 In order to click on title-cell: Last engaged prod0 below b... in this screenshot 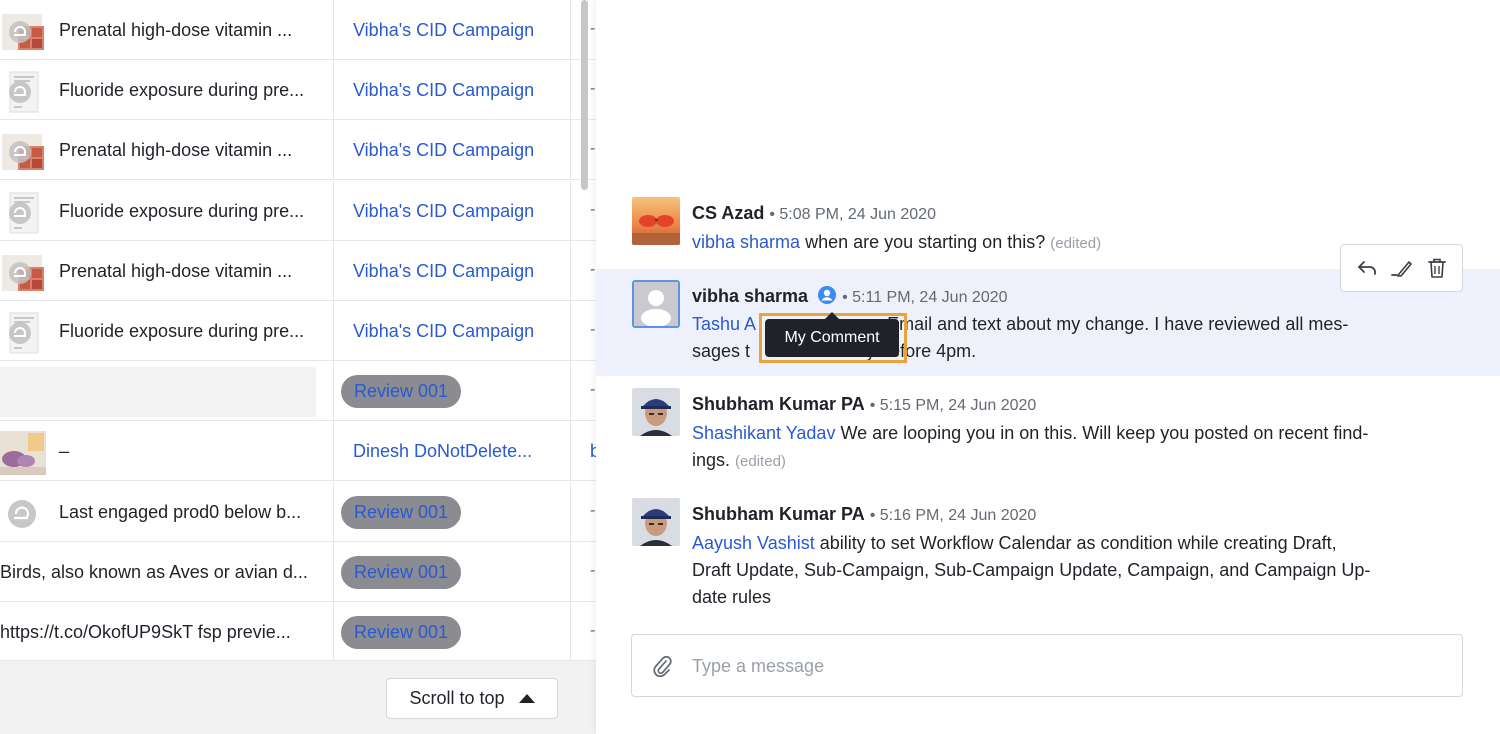, I will do `click(167, 511)`.